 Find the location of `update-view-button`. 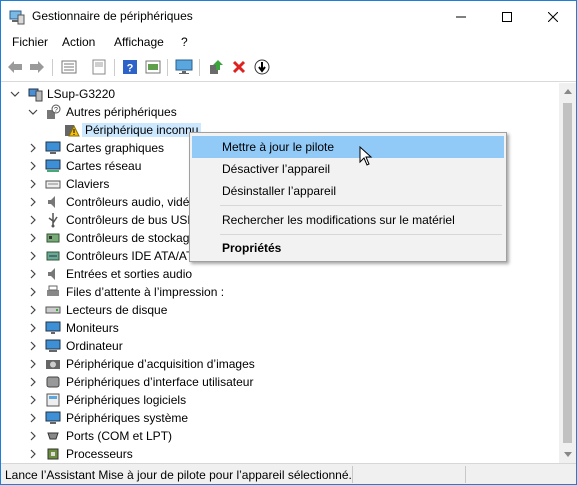

update-view-button is located at coordinates (153, 67).